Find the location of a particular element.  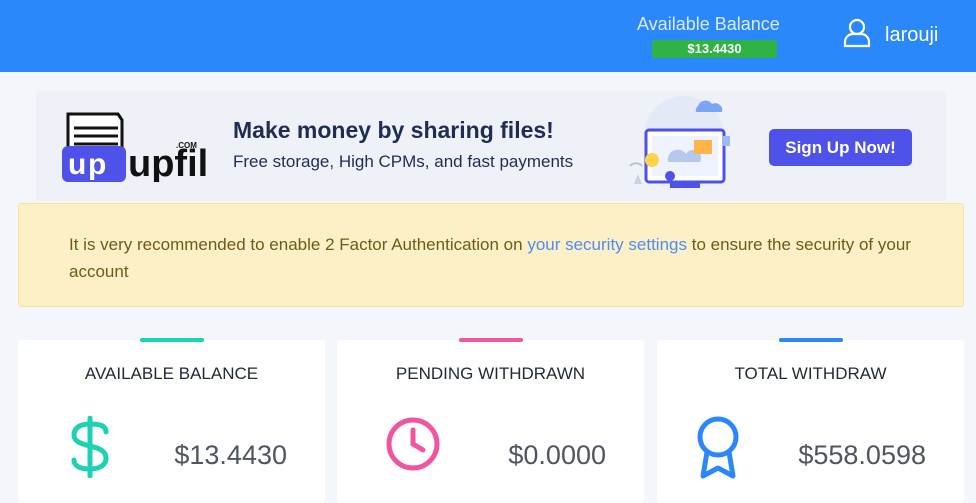

svg-text: p is located at coordinates (97, 164).